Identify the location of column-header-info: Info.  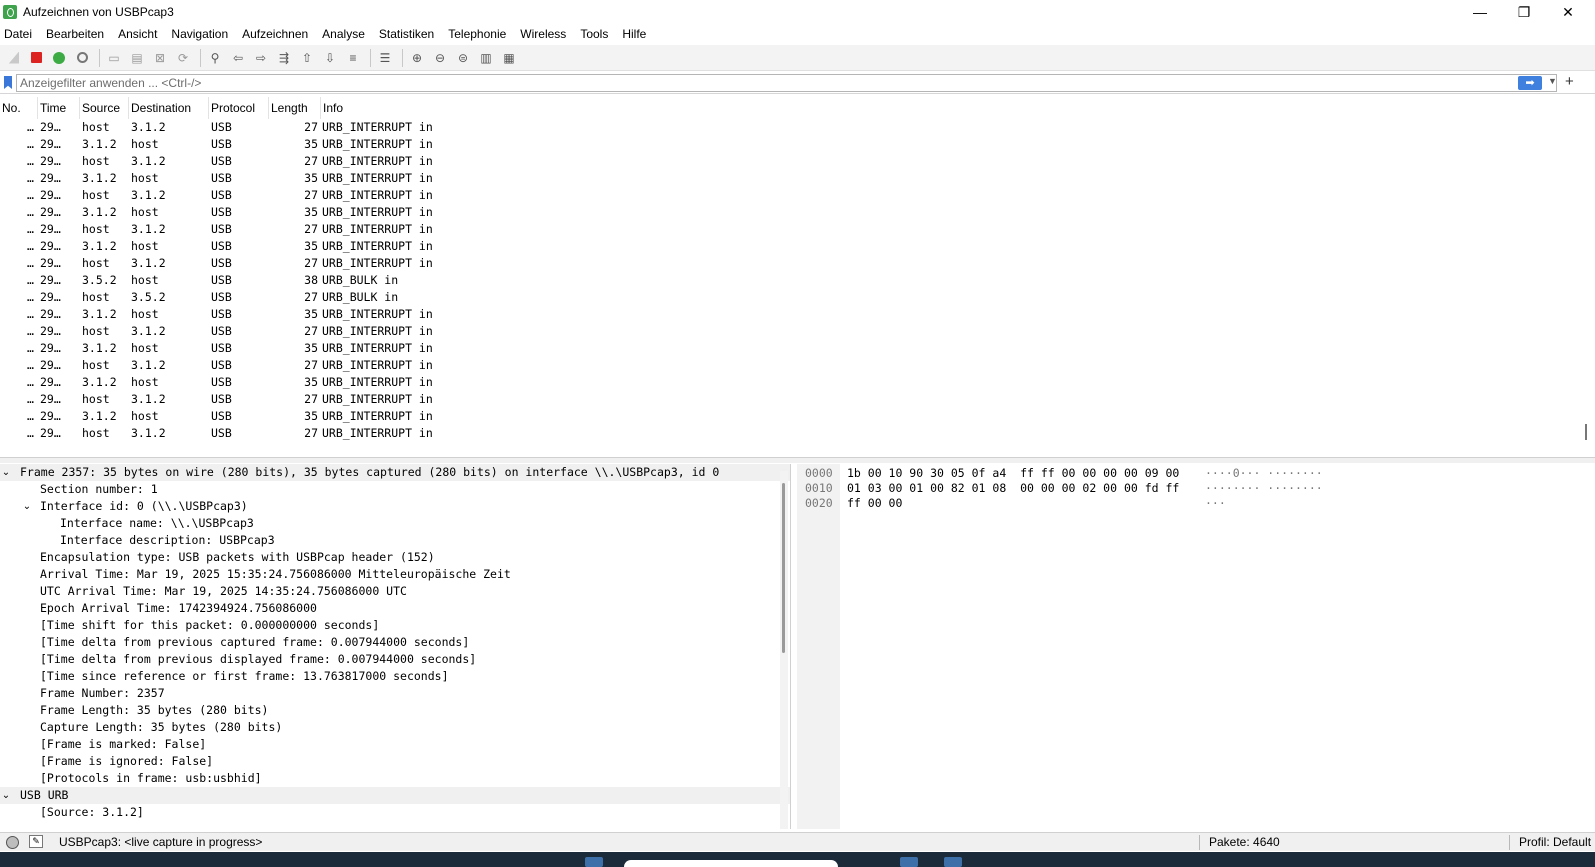
(381, 108).